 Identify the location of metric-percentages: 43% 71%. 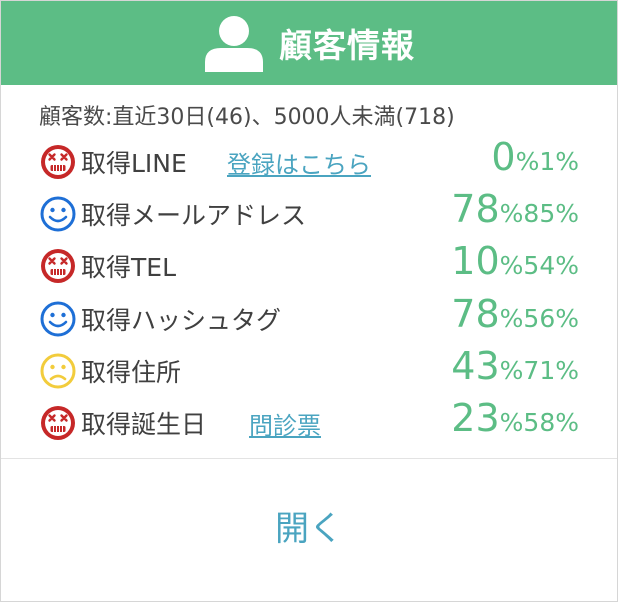
(515, 366).